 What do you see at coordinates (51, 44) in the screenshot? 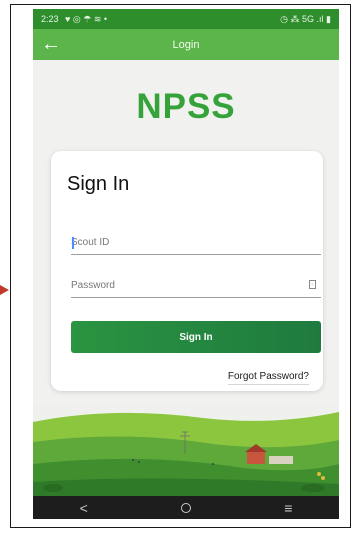
I see `arrow-left-icon: ←` at bounding box center [51, 44].